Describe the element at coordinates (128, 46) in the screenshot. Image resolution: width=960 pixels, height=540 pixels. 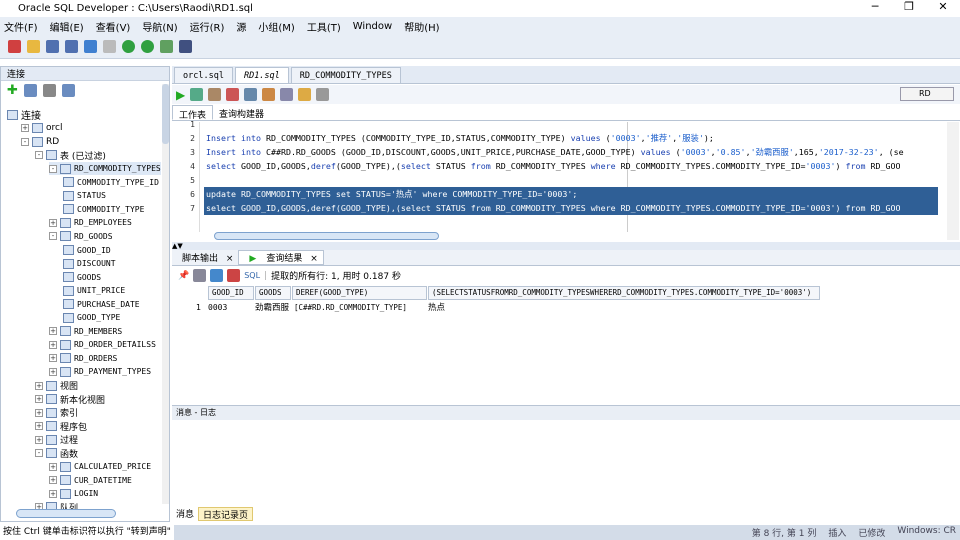
I see `back-icon` at that location.